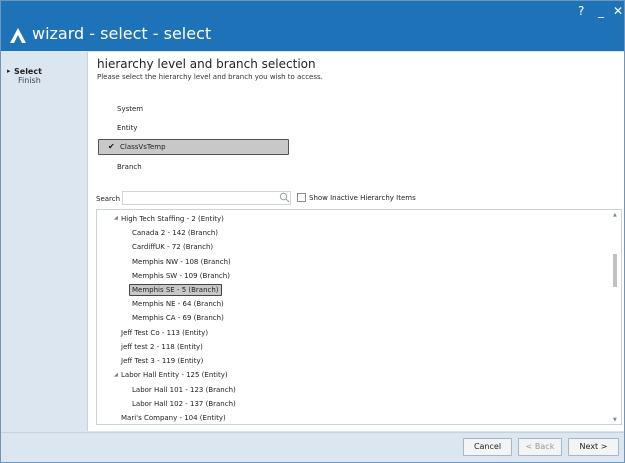 The image size is (625, 463). What do you see at coordinates (301, 197) in the screenshot?
I see `show-inactive-checkbox` at bounding box center [301, 197].